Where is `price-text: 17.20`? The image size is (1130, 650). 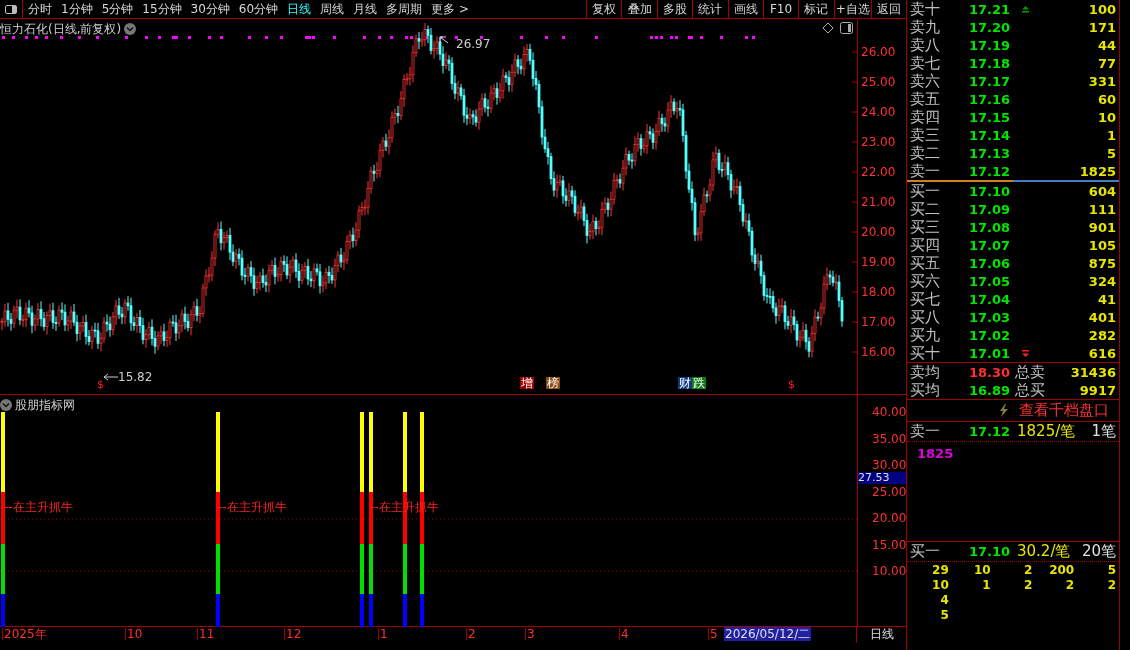
price-text: 17.20 is located at coordinates (990, 27).